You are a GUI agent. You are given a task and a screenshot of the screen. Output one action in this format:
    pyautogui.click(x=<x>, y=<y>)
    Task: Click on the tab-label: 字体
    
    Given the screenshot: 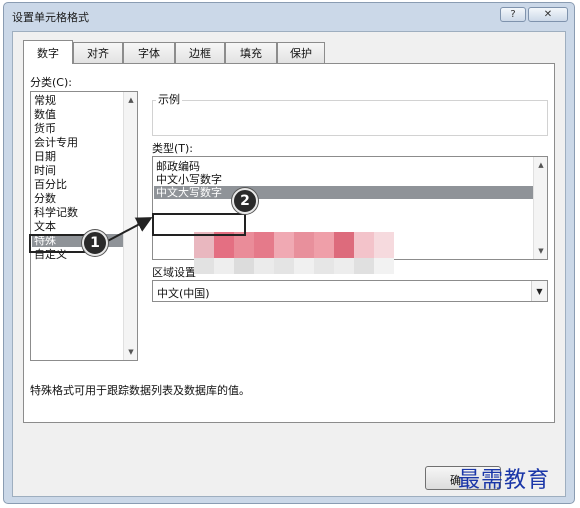 What is the action you would take?
    pyautogui.click(x=149, y=53)
    